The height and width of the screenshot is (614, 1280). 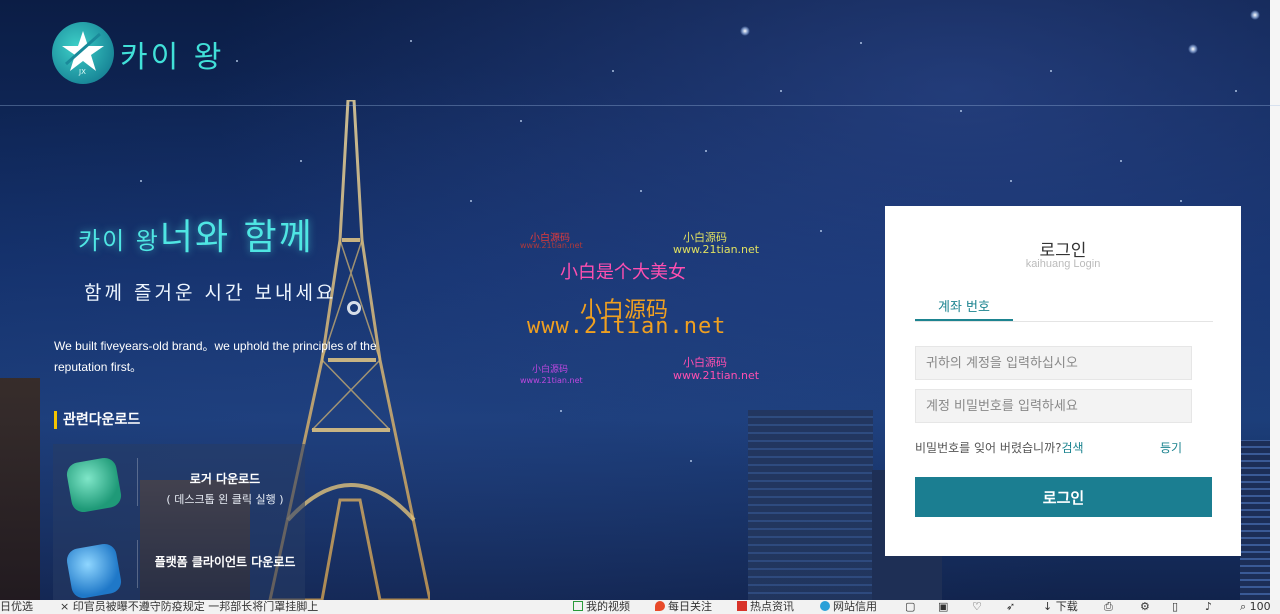 I want to click on forgot-text: 비밀번호를 잊어 버렸습니까?, so click(x=988, y=448).